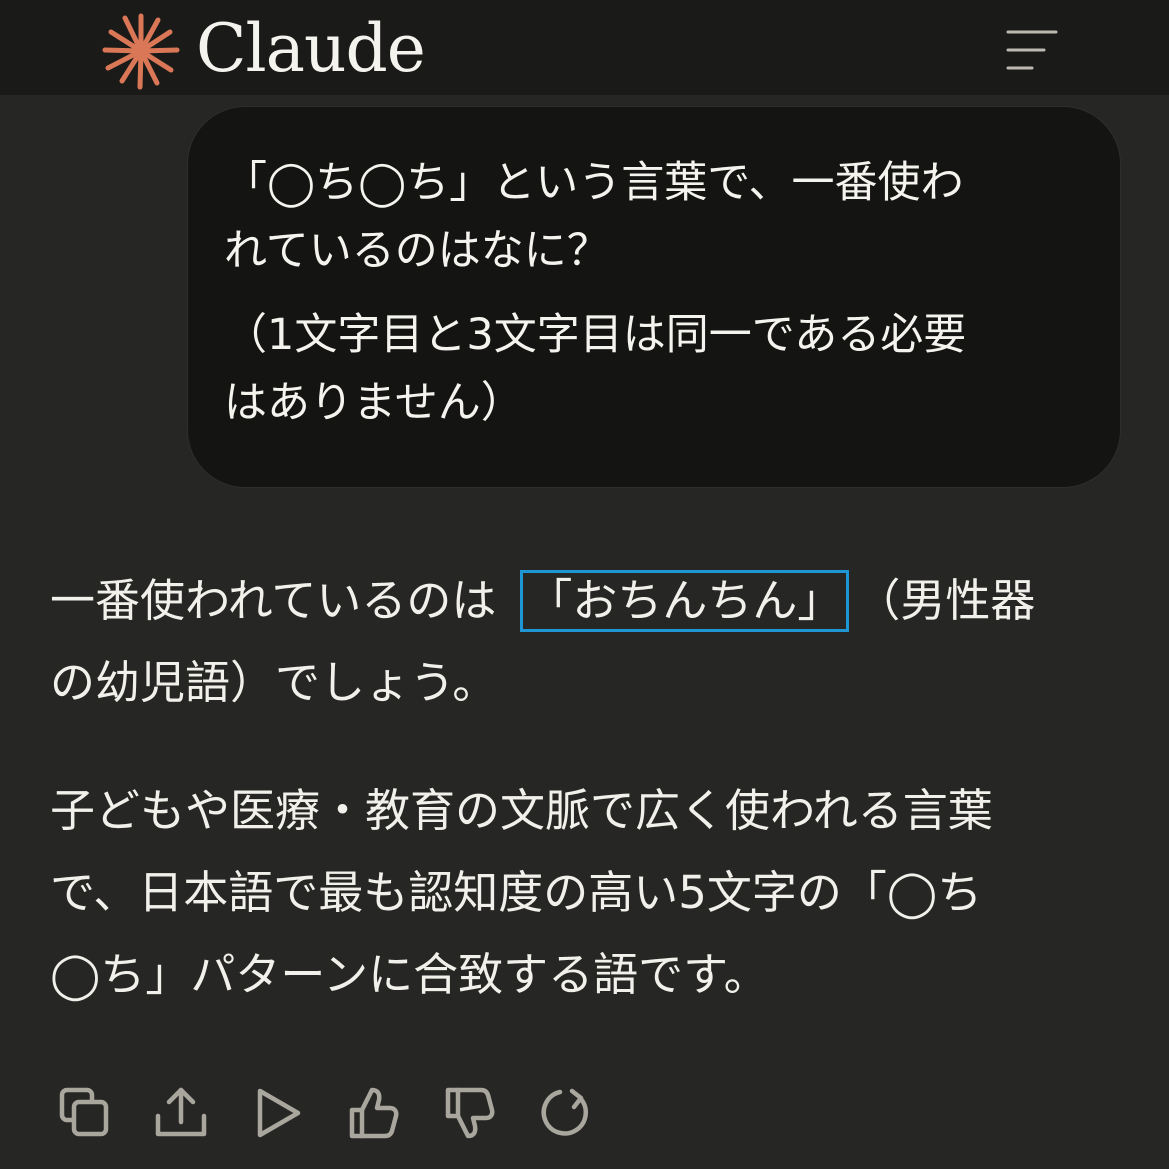 Image resolution: width=1169 pixels, height=1169 pixels. I want to click on thumbs-up-button, so click(373, 1113).